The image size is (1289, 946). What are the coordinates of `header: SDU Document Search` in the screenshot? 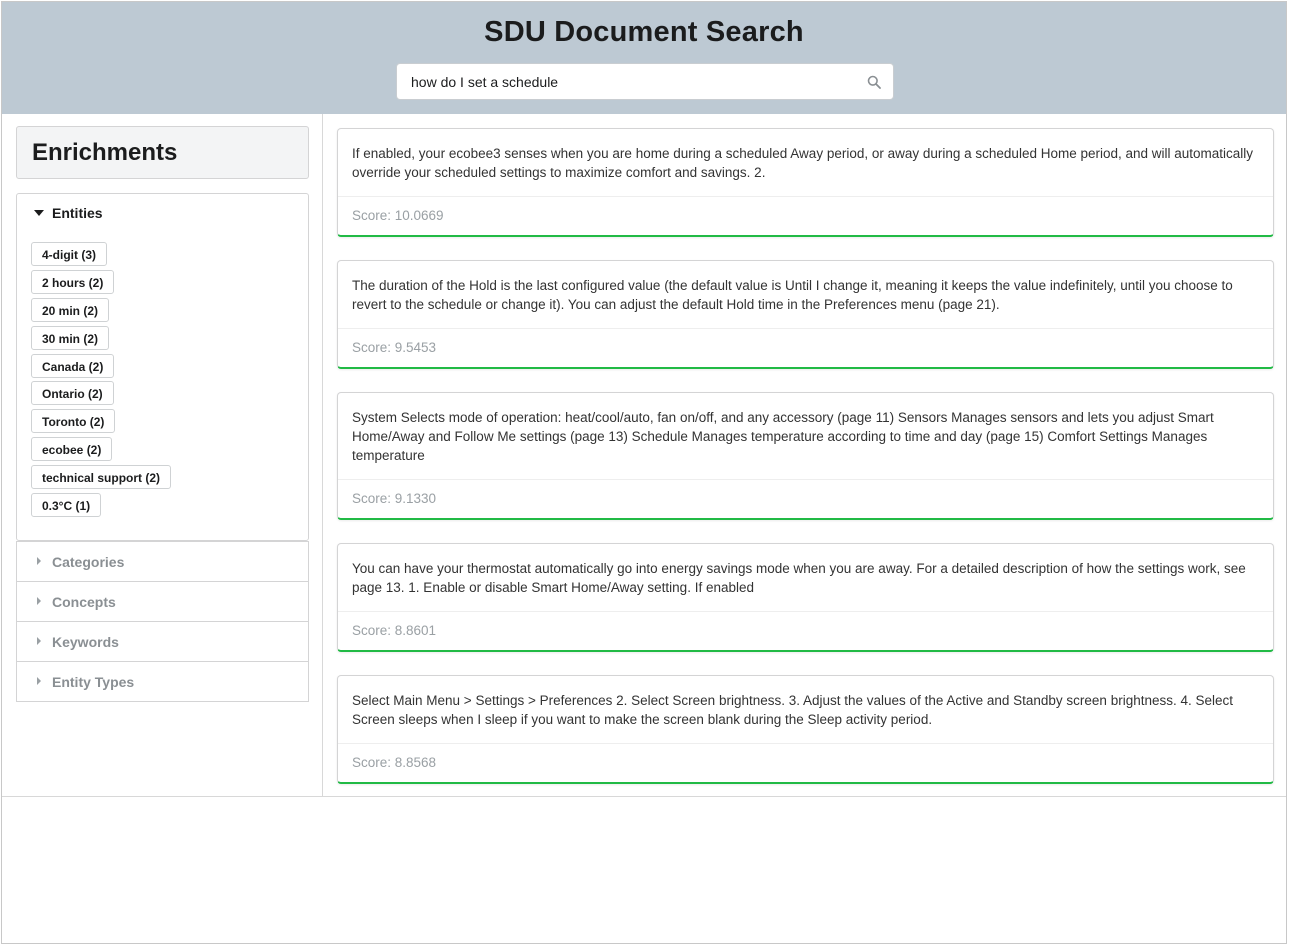 It's located at (644, 58).